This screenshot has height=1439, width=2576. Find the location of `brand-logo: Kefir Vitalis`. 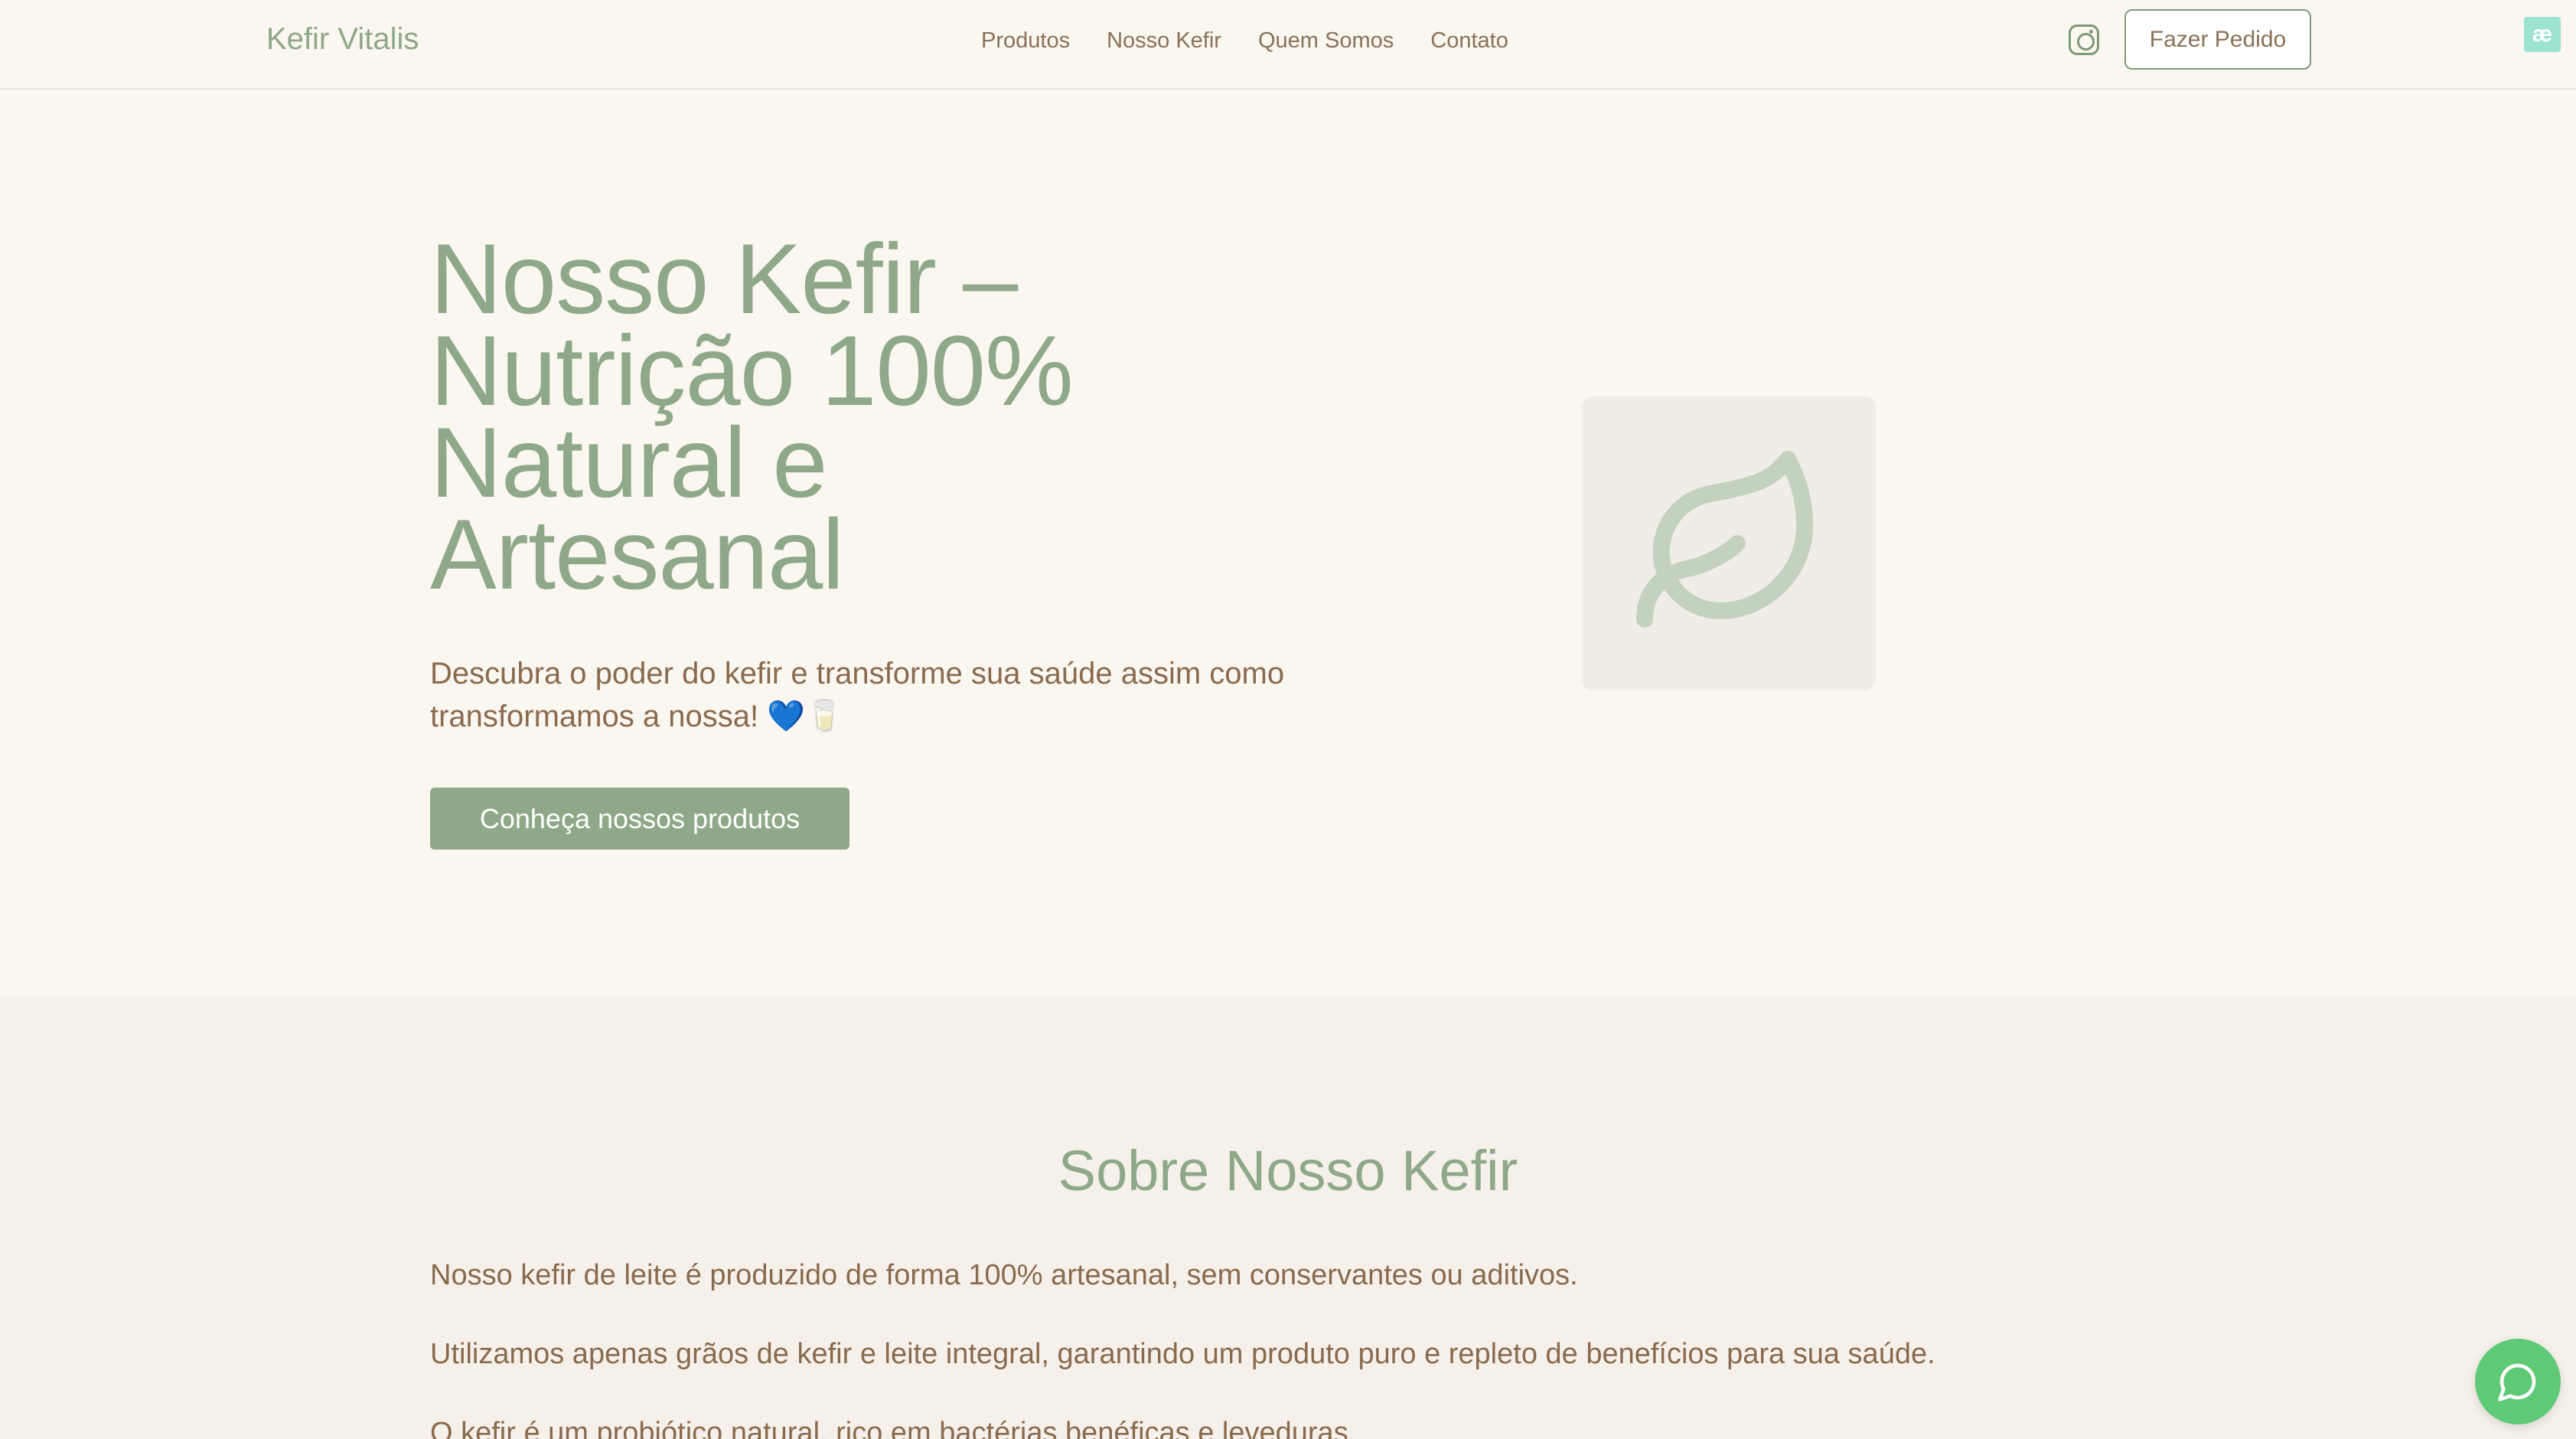

brand-logo: Kefir Vitalis is located at coordinates (342, 39).